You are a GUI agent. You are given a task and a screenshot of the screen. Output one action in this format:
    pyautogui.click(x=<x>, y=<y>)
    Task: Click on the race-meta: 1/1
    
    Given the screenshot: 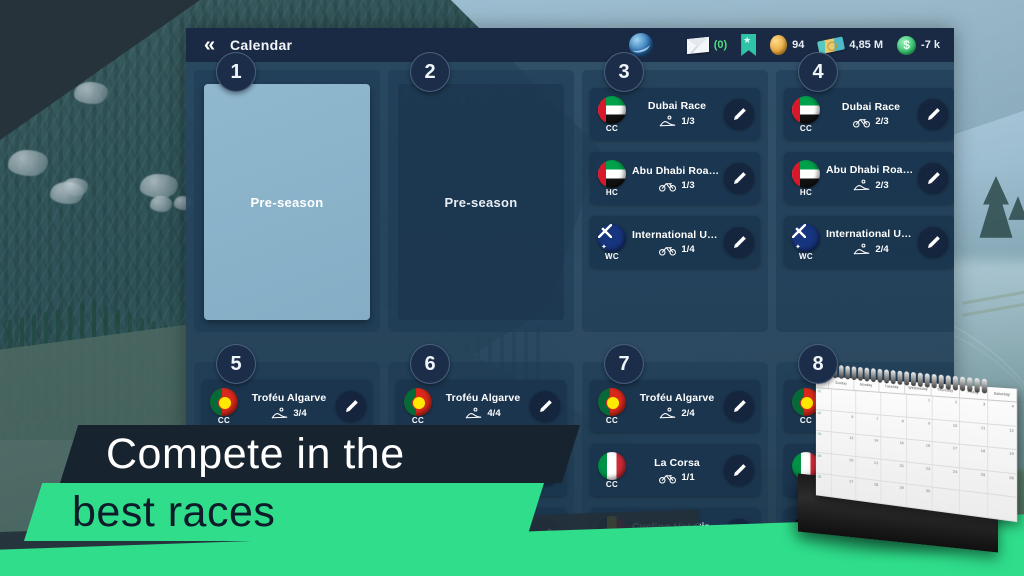 What is the action you would take?
    pyautogui.click(x=483, y=478)
    